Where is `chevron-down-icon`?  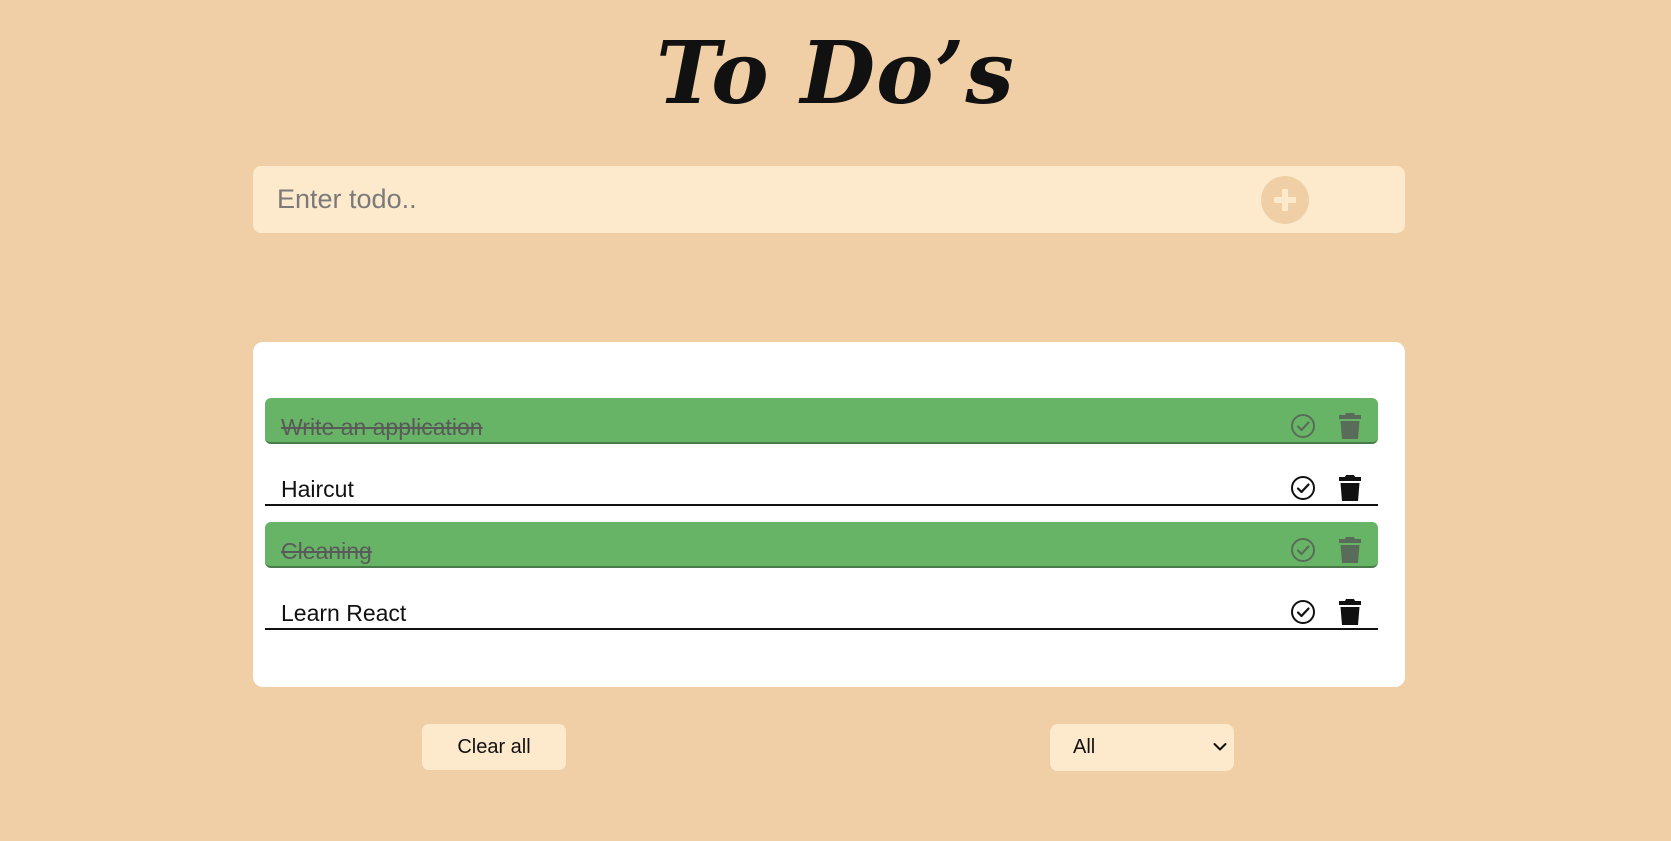 chevron-down-icon is located at coordinates (1220, 747).